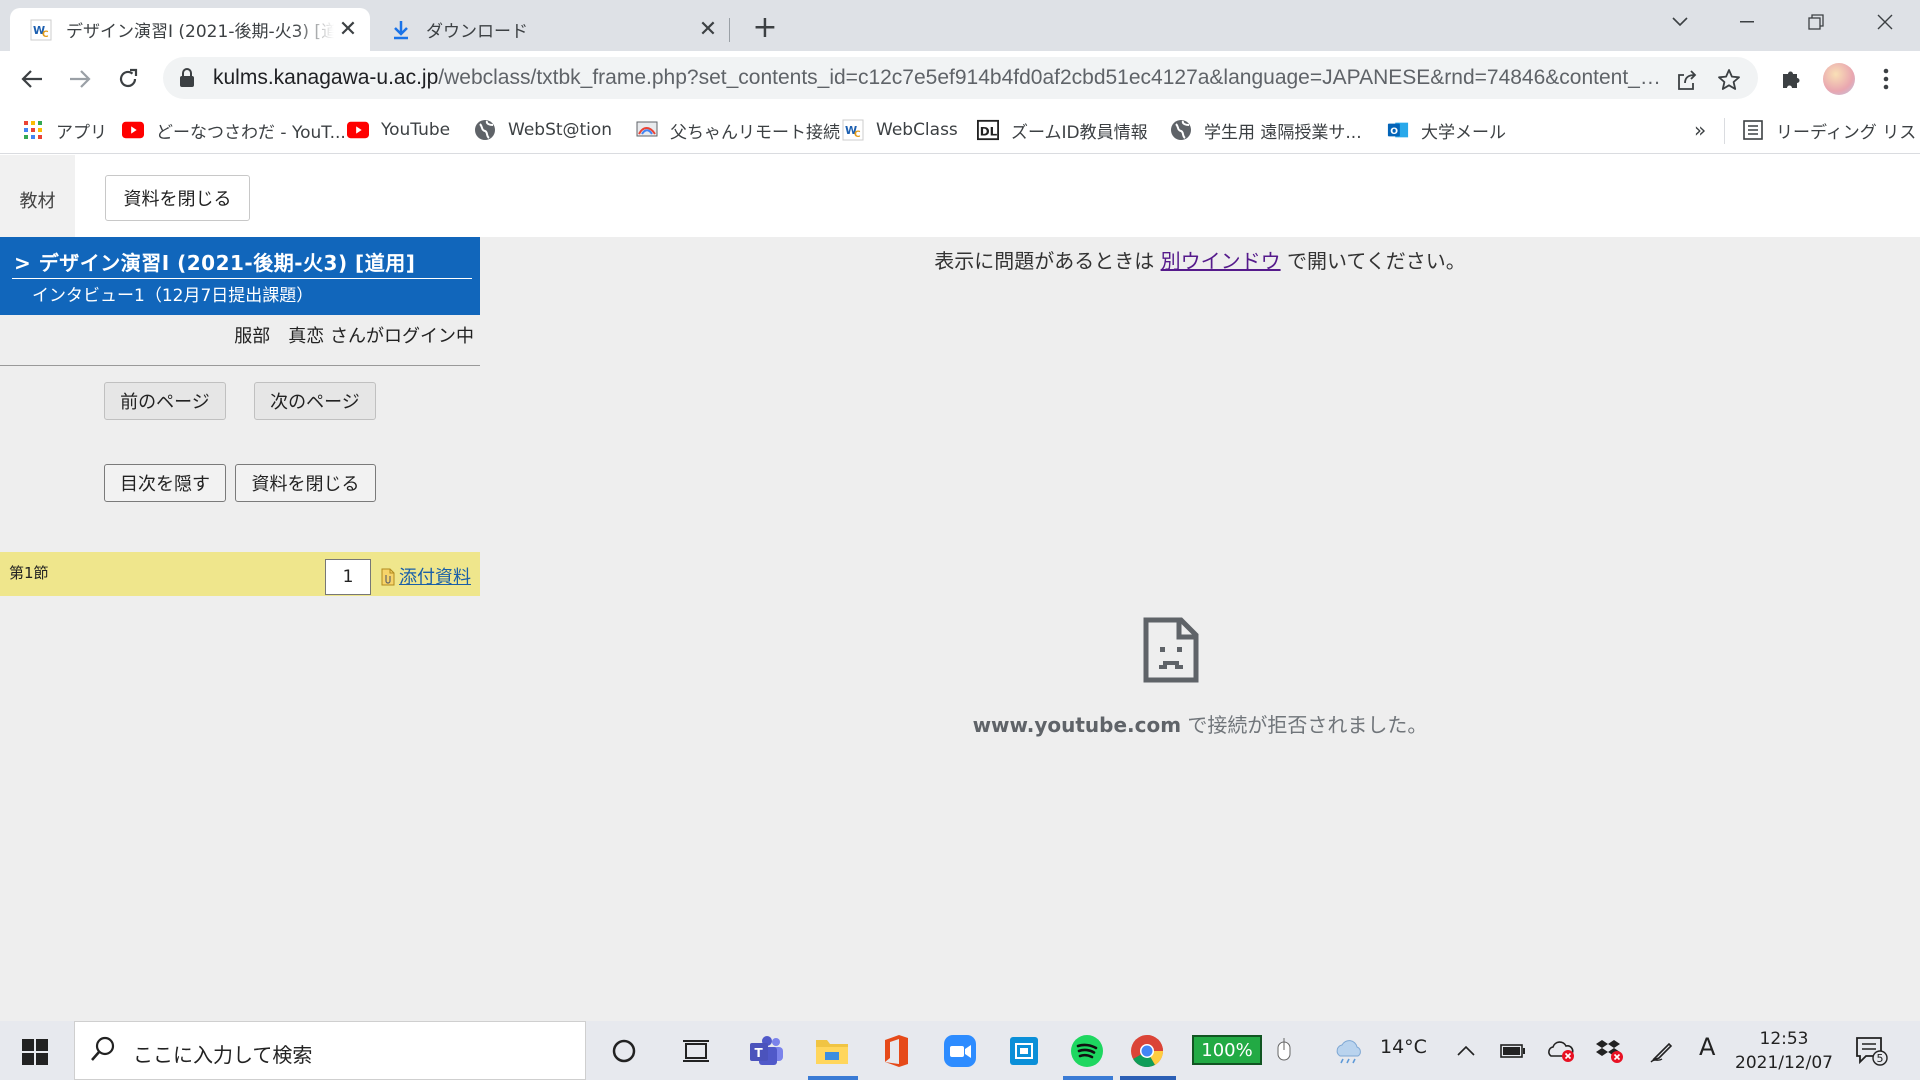  I want to click on svg-text: O, so click(1394, 131).